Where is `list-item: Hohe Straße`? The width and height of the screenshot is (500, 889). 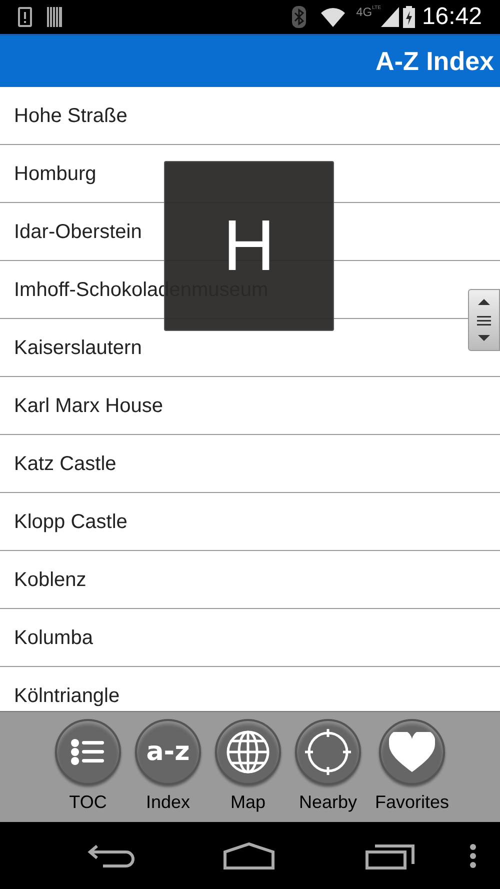
list-item: Hohe Straße is located at coordinates (71, 115).